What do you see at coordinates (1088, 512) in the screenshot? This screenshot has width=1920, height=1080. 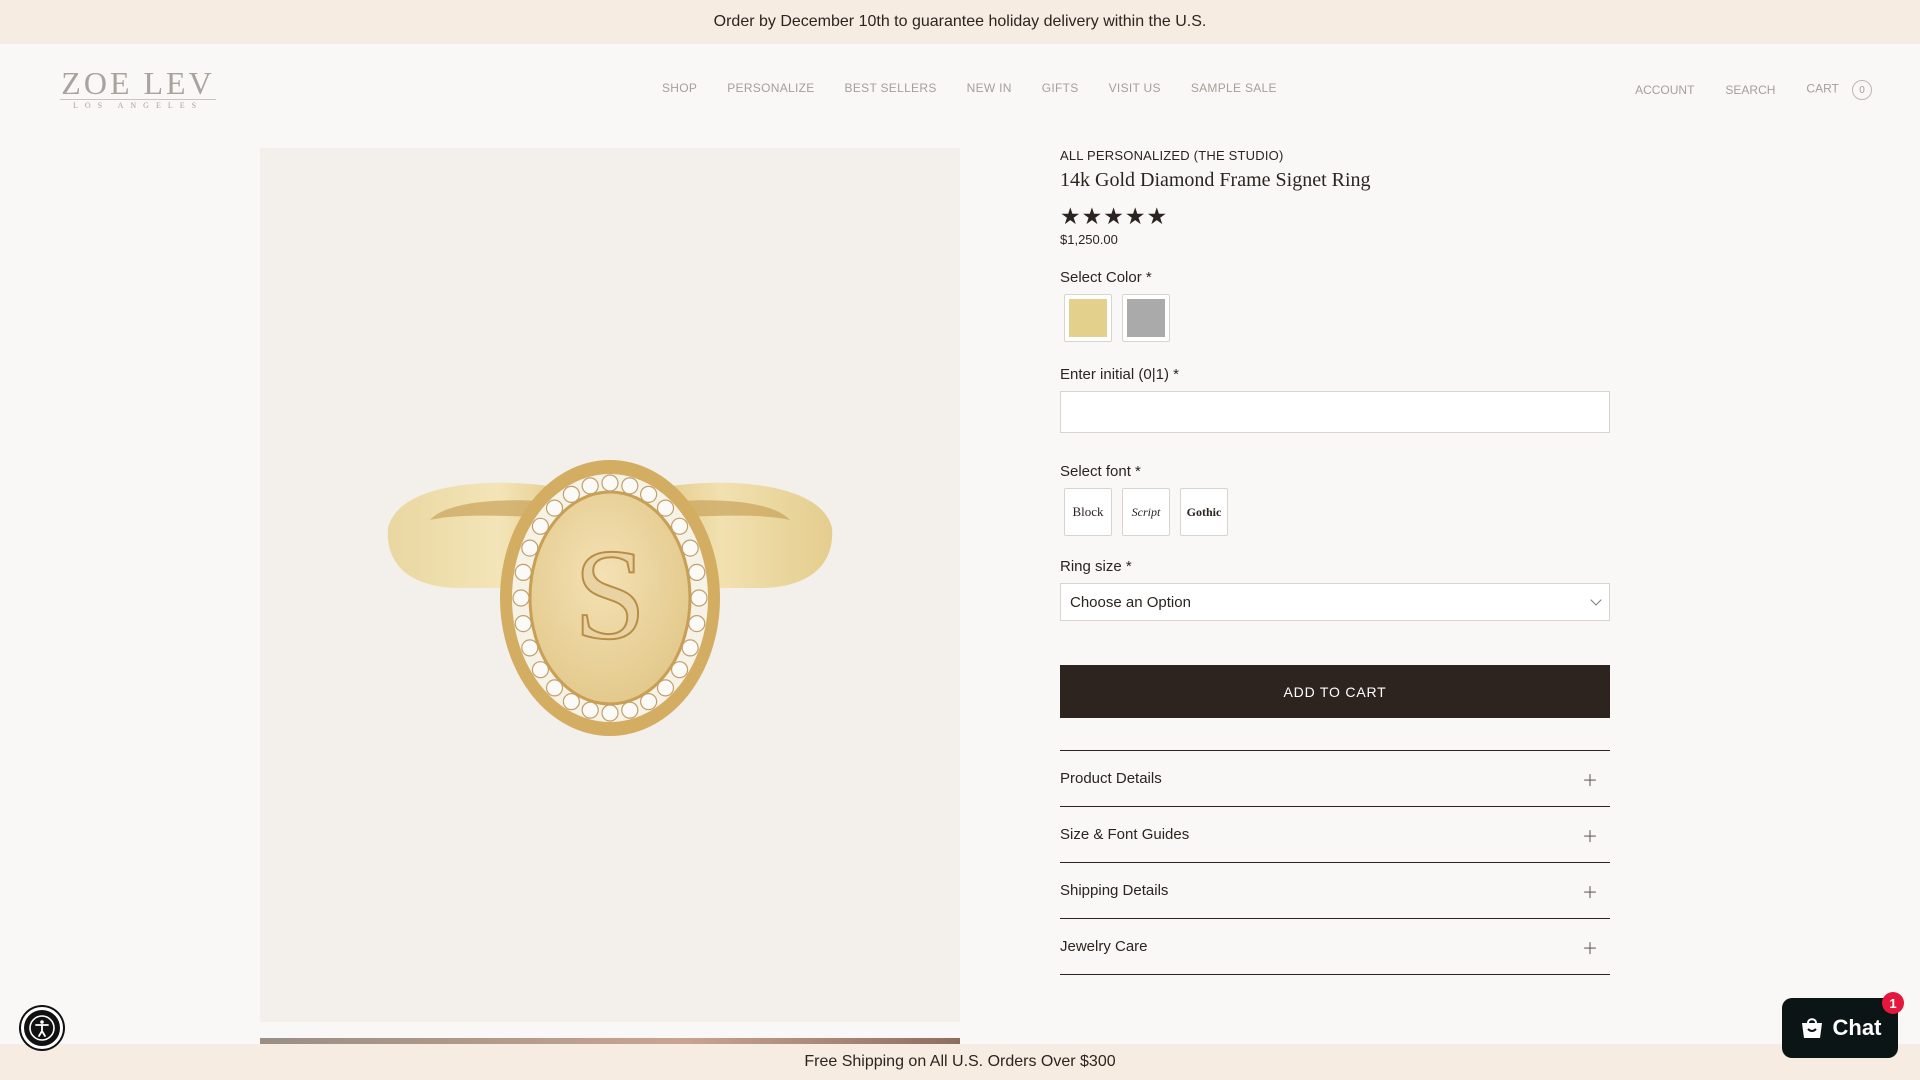 I see `font-option-block: Block` at bounding box center [1088, 512].